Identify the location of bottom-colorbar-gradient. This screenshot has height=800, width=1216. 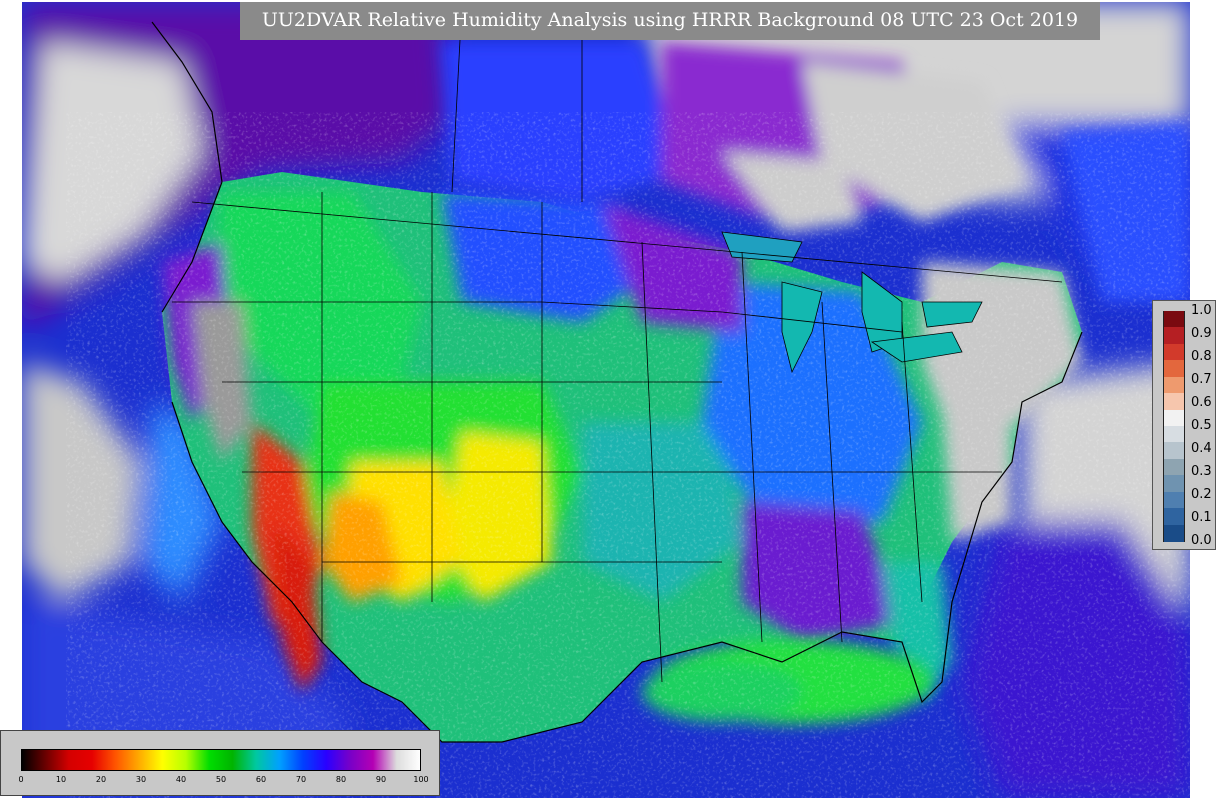
(221, 760).